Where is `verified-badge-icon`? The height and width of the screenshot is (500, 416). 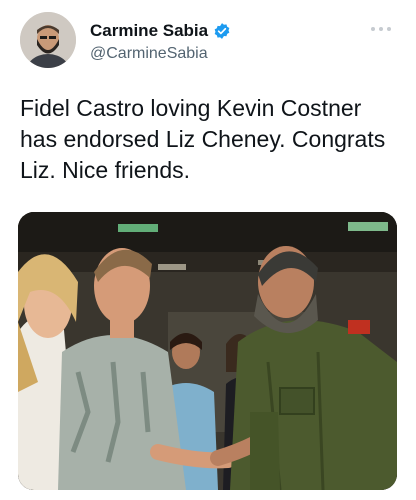
verified-badge-icon is located at coordinates (222, 31).